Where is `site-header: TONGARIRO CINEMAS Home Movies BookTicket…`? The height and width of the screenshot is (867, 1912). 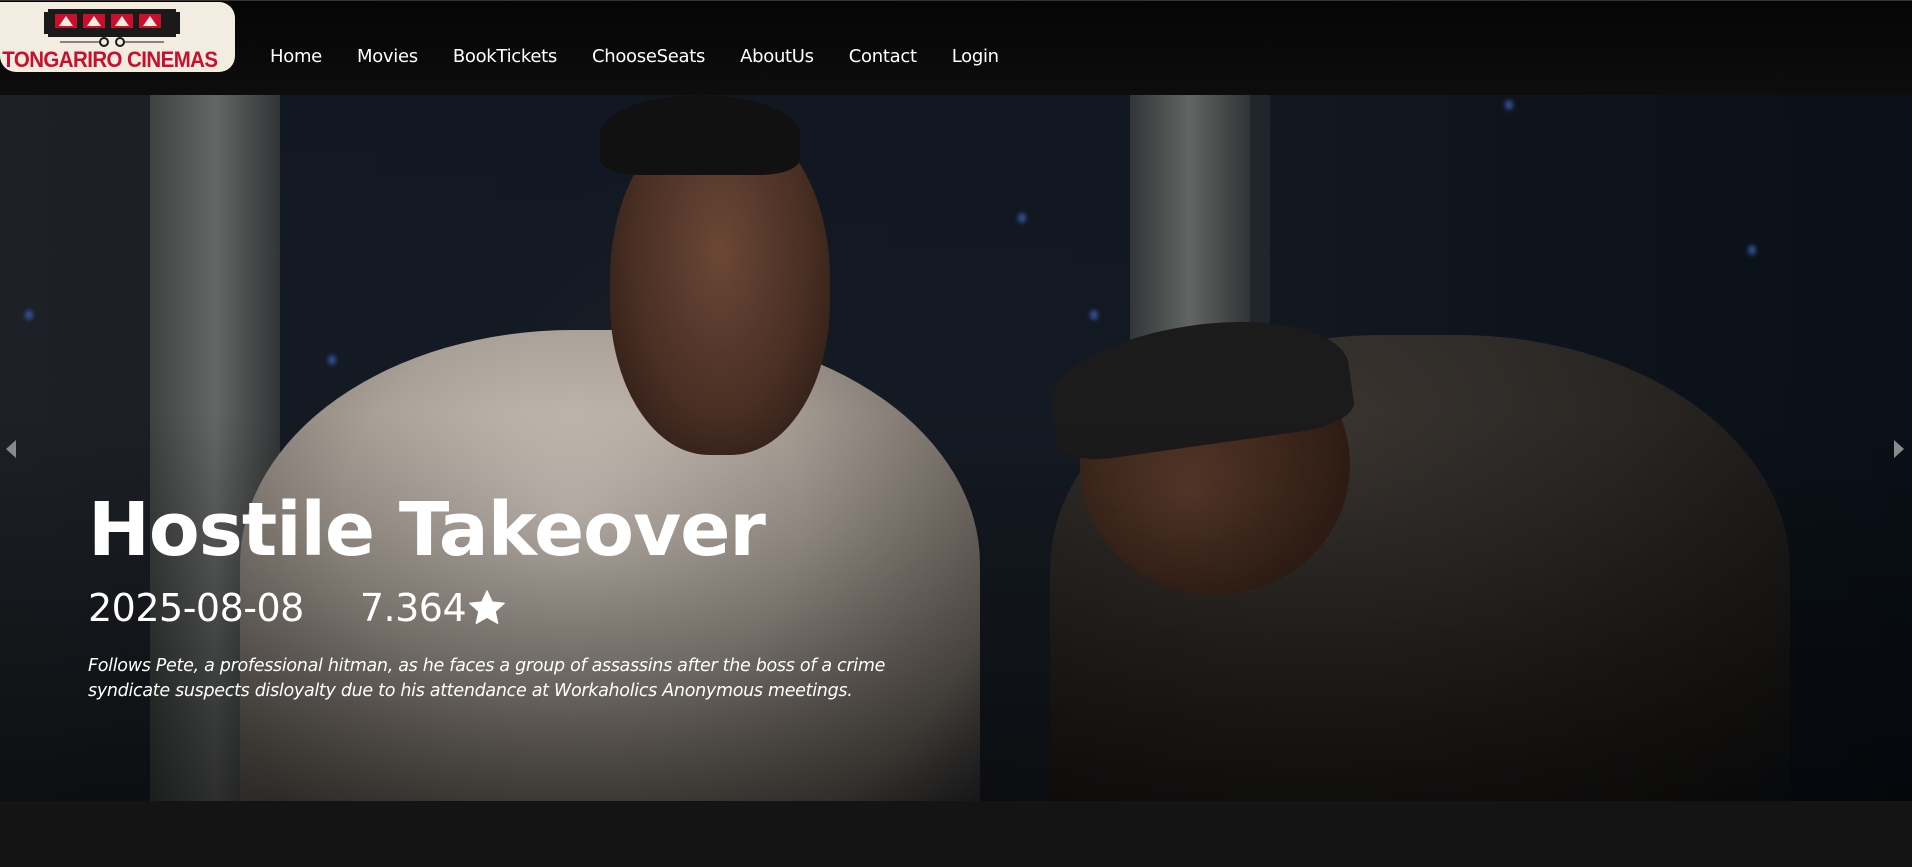
site-header: TONGARIRO CINEMAS Home Movies BookTicket… is located at coordinates (956, 47).